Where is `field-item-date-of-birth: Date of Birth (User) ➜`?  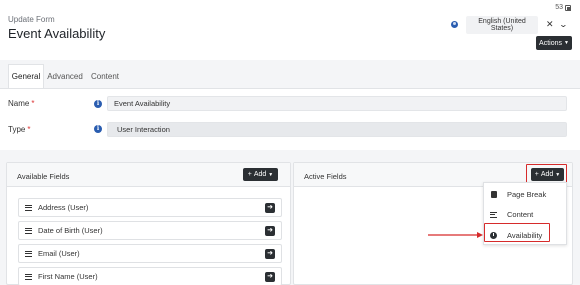
field-item-date-of-birth: Date of Birth (User) ➜ is located at coordinates (150, 230).